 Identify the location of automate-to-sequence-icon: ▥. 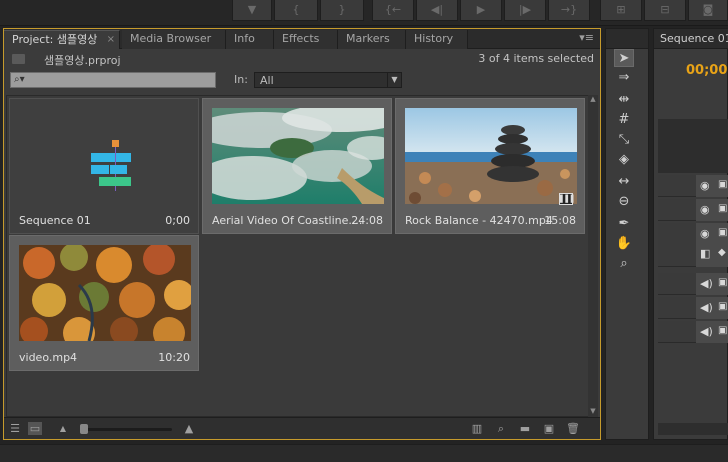
(477, 428).